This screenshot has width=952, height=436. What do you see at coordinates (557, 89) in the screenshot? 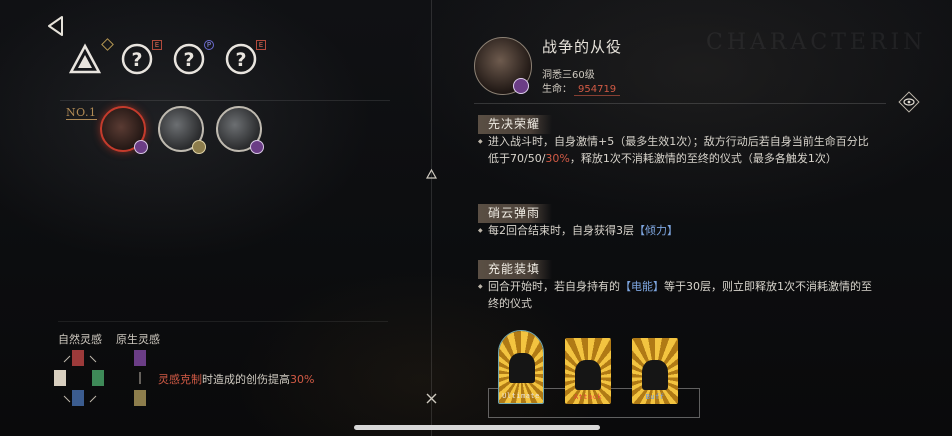
I see `boss-hp-label: 生命：` at bounding box center [557, 89].